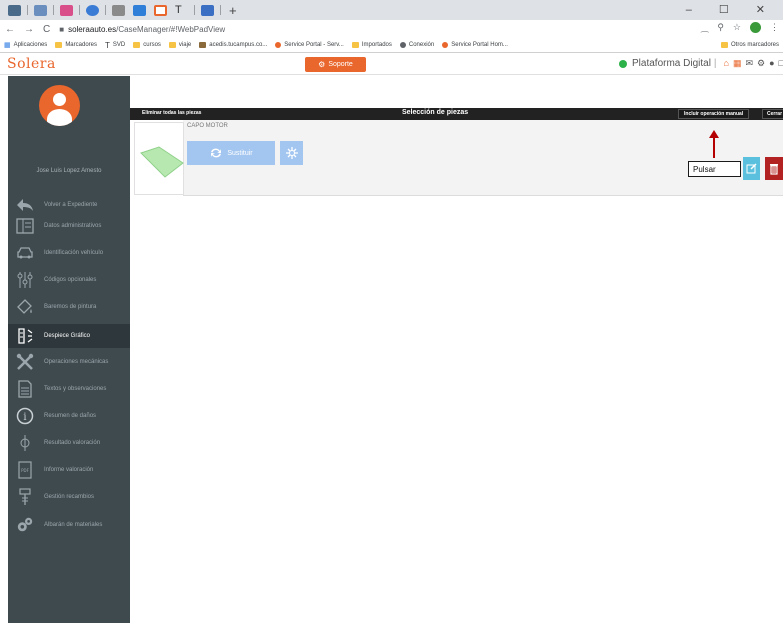  Describe the element at coordinates (701, 63) in the screenshot. I see `platform-status: Plataforma Digital | ⌂ ▦ ✉ ⚙ ● □` at that location.